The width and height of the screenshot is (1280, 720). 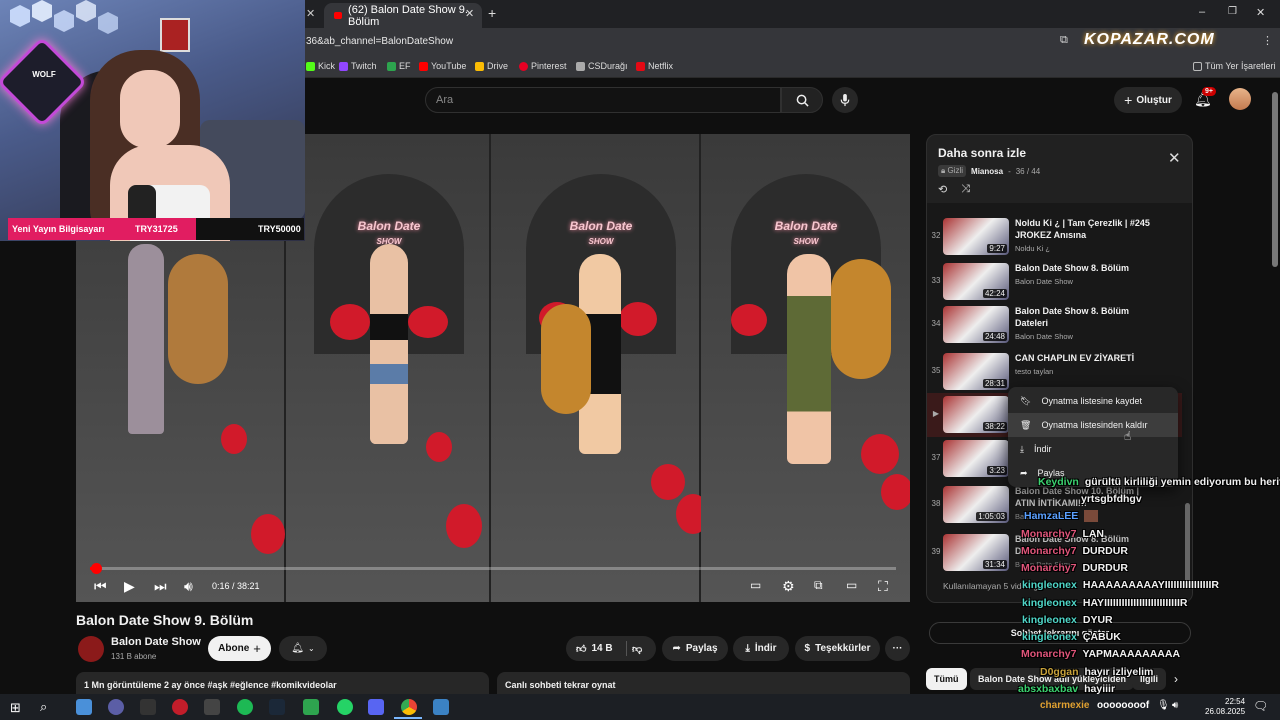 I want to click on share-icon: ➦, so click(x=676, y=648).